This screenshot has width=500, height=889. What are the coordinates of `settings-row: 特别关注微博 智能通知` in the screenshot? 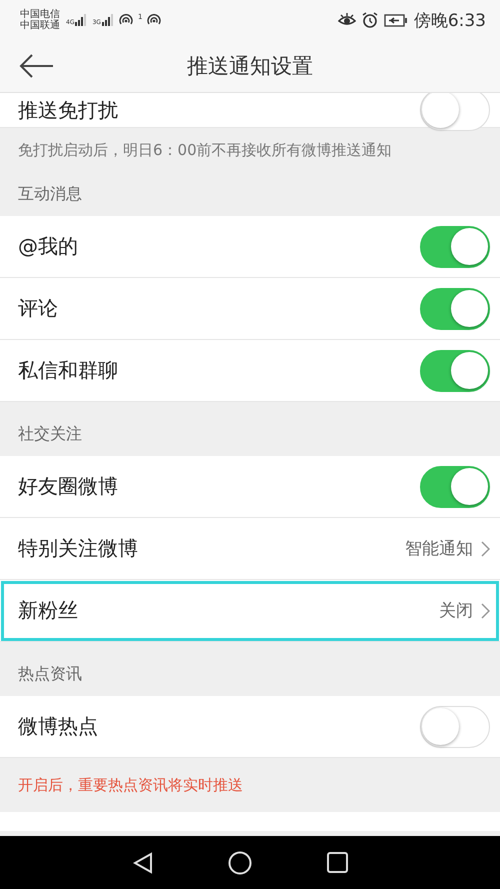 It's located at (250, 549).